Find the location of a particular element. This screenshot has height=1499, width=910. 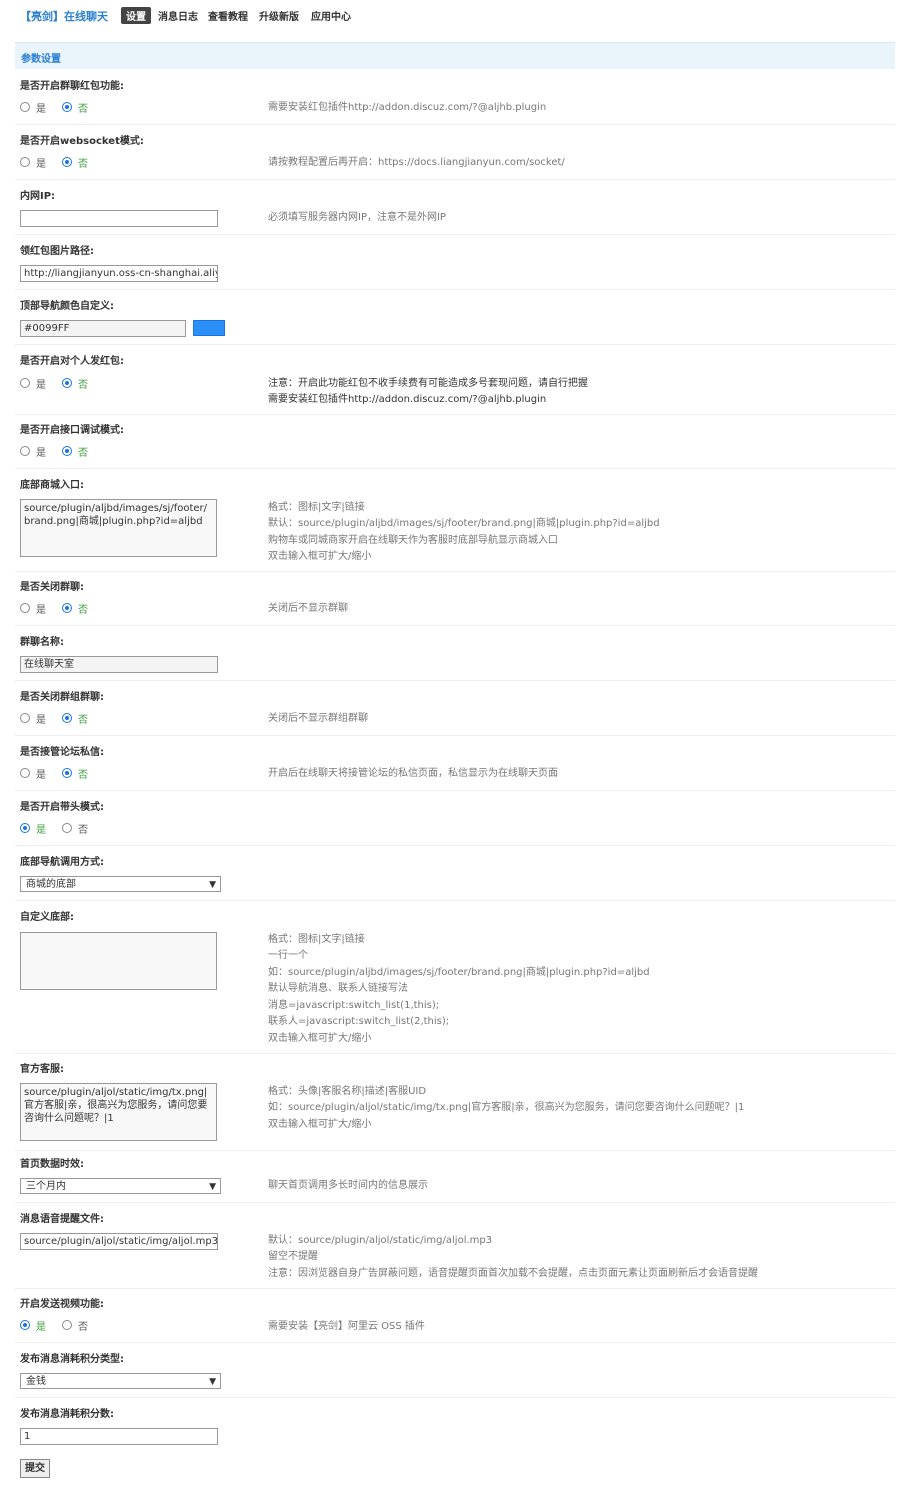

select-value: 金钱 is located at coordinates (36, 1381).